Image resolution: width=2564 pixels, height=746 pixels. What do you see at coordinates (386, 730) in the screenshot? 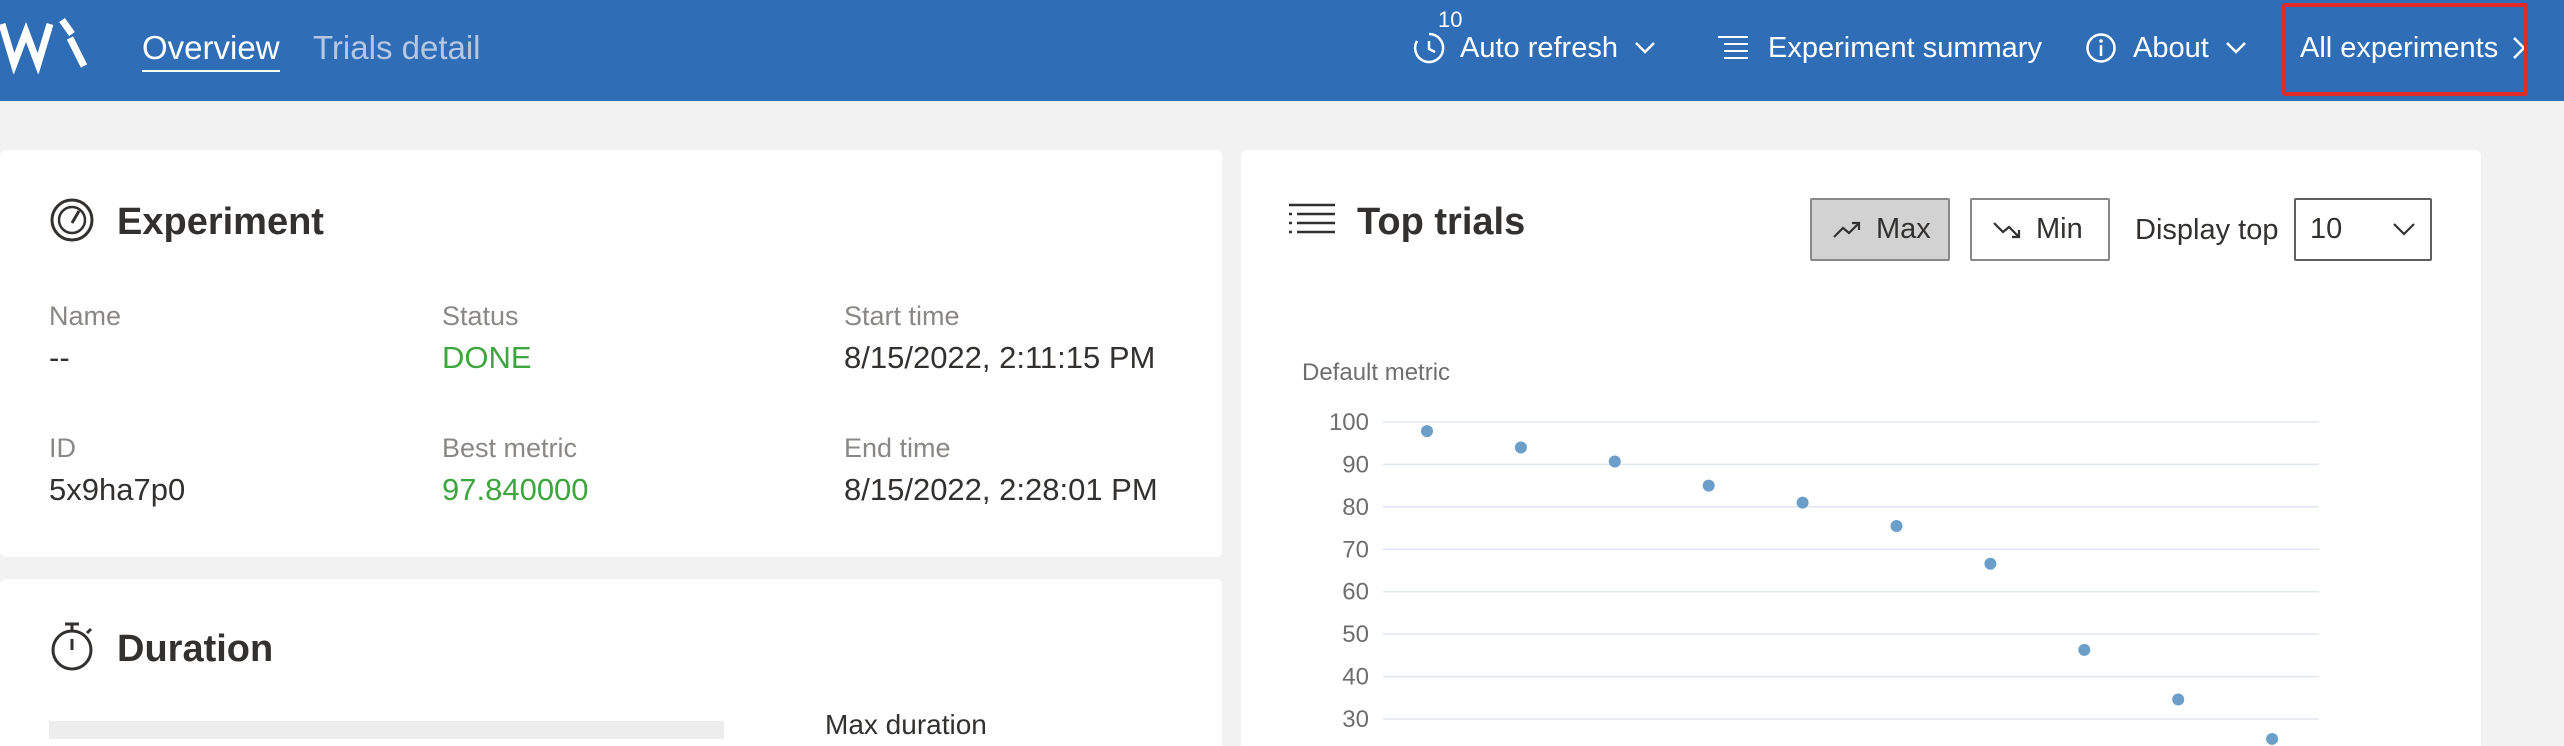
I see `duration-progress-bar` at bounding box center [386, 730].